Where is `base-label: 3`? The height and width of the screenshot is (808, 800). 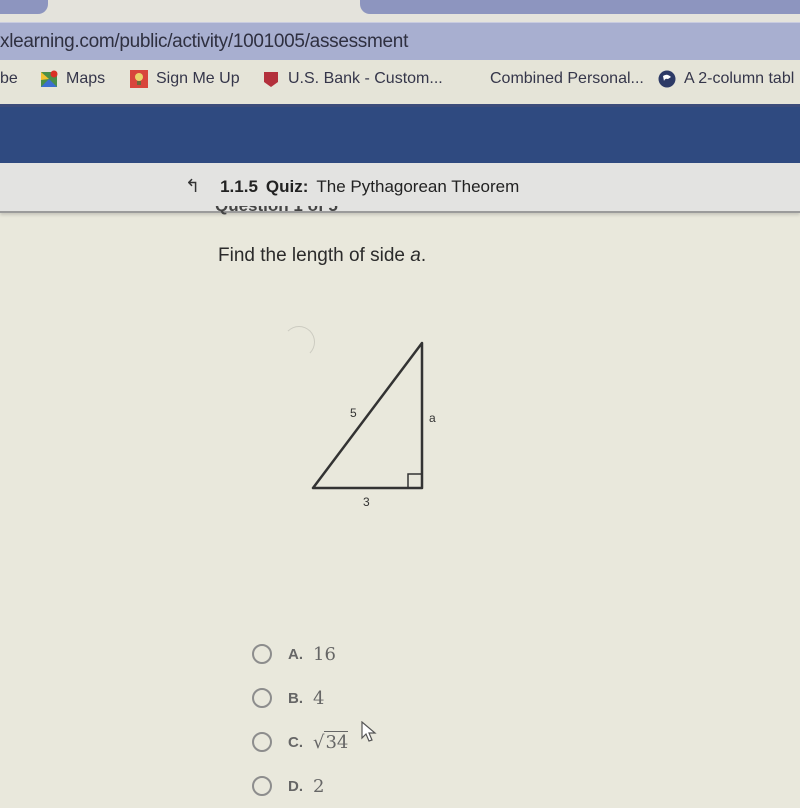
base-label: 3 is located at coordinates (366, 502).